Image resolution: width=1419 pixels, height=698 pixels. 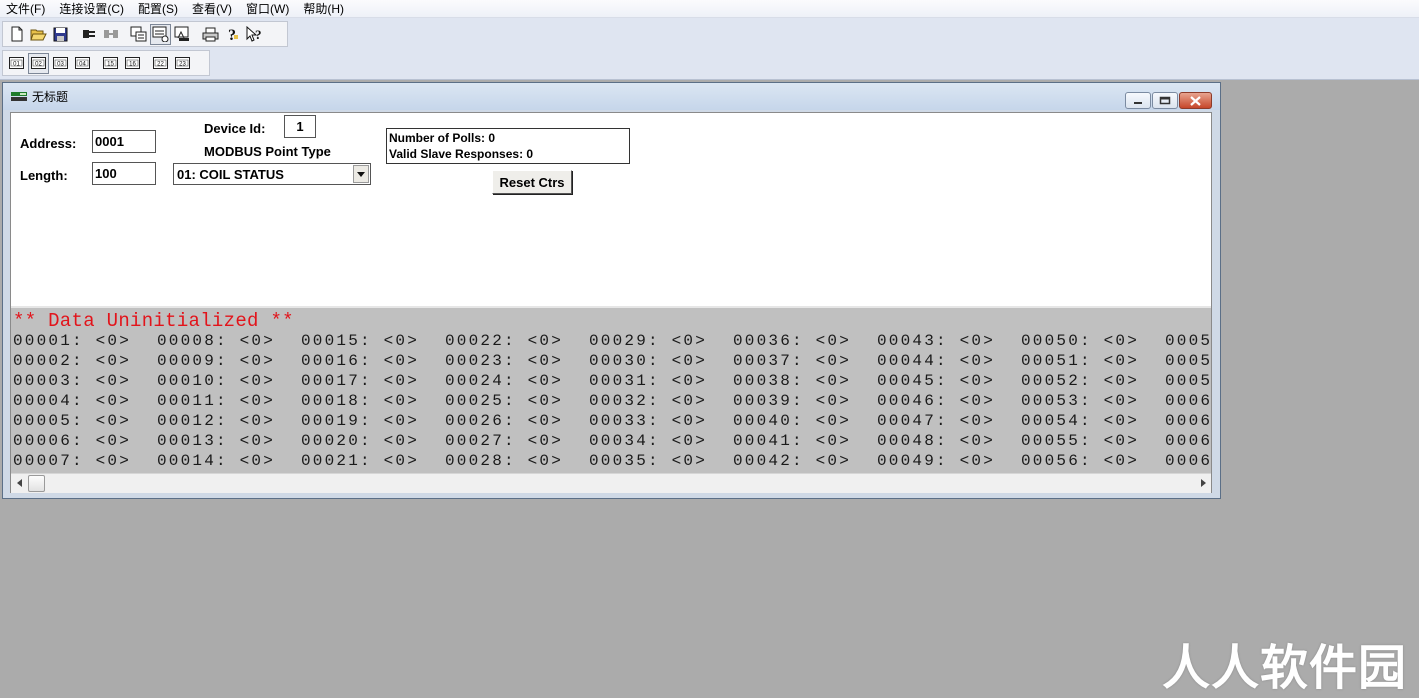 I want to click on register-cell: 00050: <0>, so click(x=1080, y=341).